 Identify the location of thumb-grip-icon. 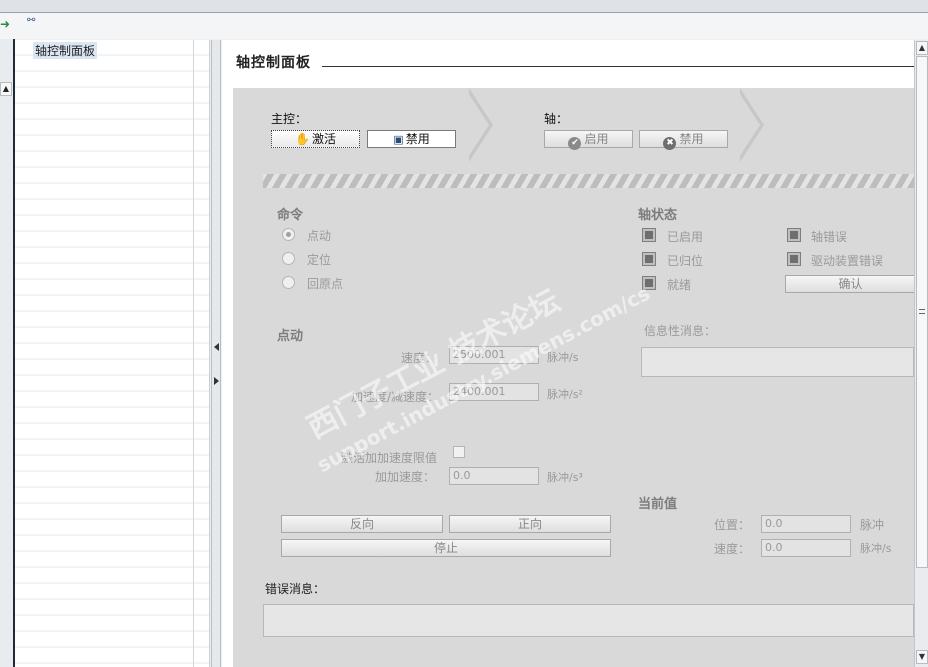
(922, 311).